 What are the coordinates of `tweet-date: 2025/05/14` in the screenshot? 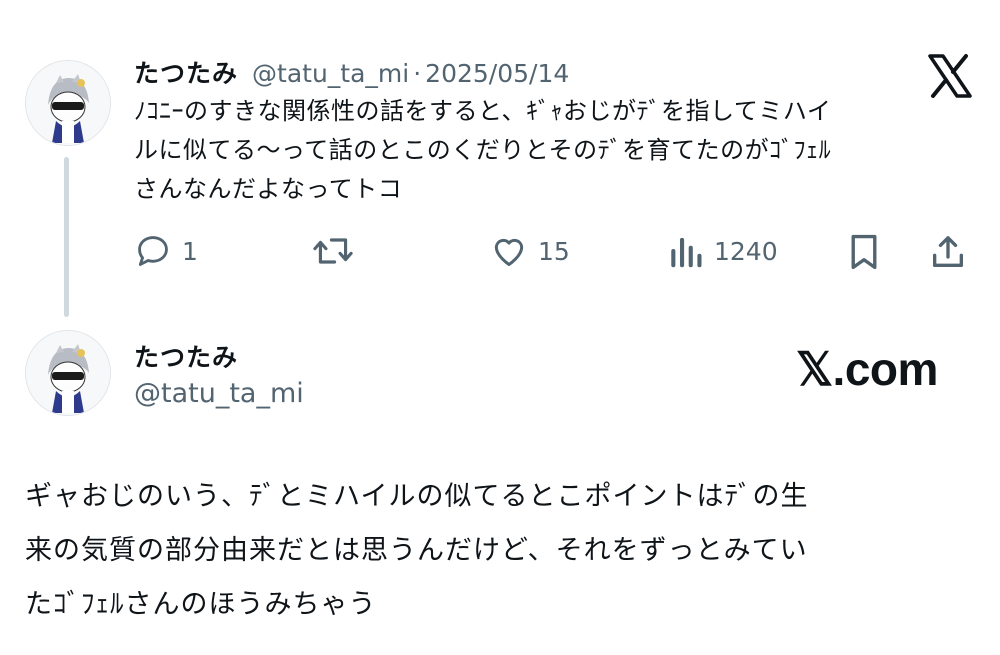 It's located at (497, 73).